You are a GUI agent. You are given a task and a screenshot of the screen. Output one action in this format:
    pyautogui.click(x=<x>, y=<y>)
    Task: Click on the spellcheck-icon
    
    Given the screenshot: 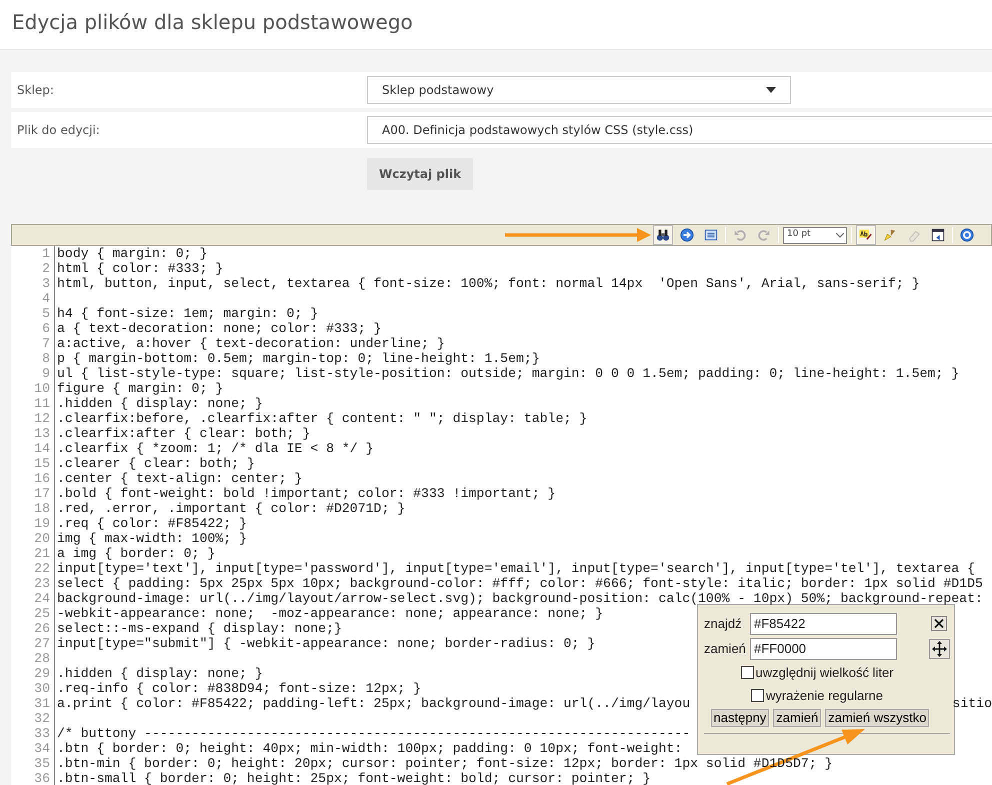 What is the action you would take?
    pyautogui.click(x=866, y=235)
    